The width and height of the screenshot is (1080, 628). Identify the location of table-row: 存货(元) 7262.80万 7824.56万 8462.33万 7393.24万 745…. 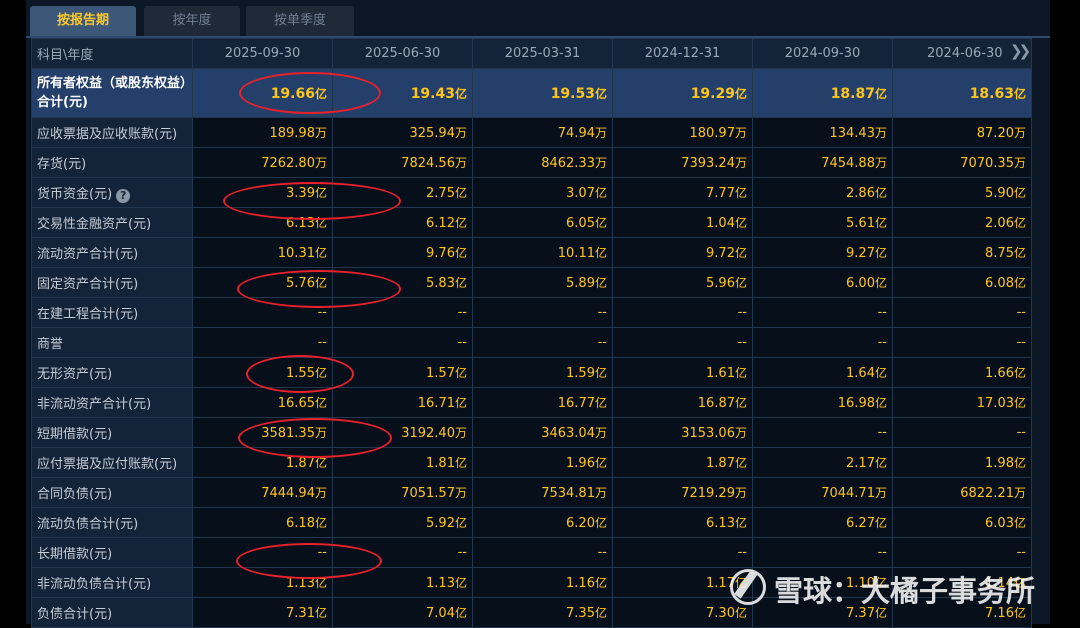
(531, 162).